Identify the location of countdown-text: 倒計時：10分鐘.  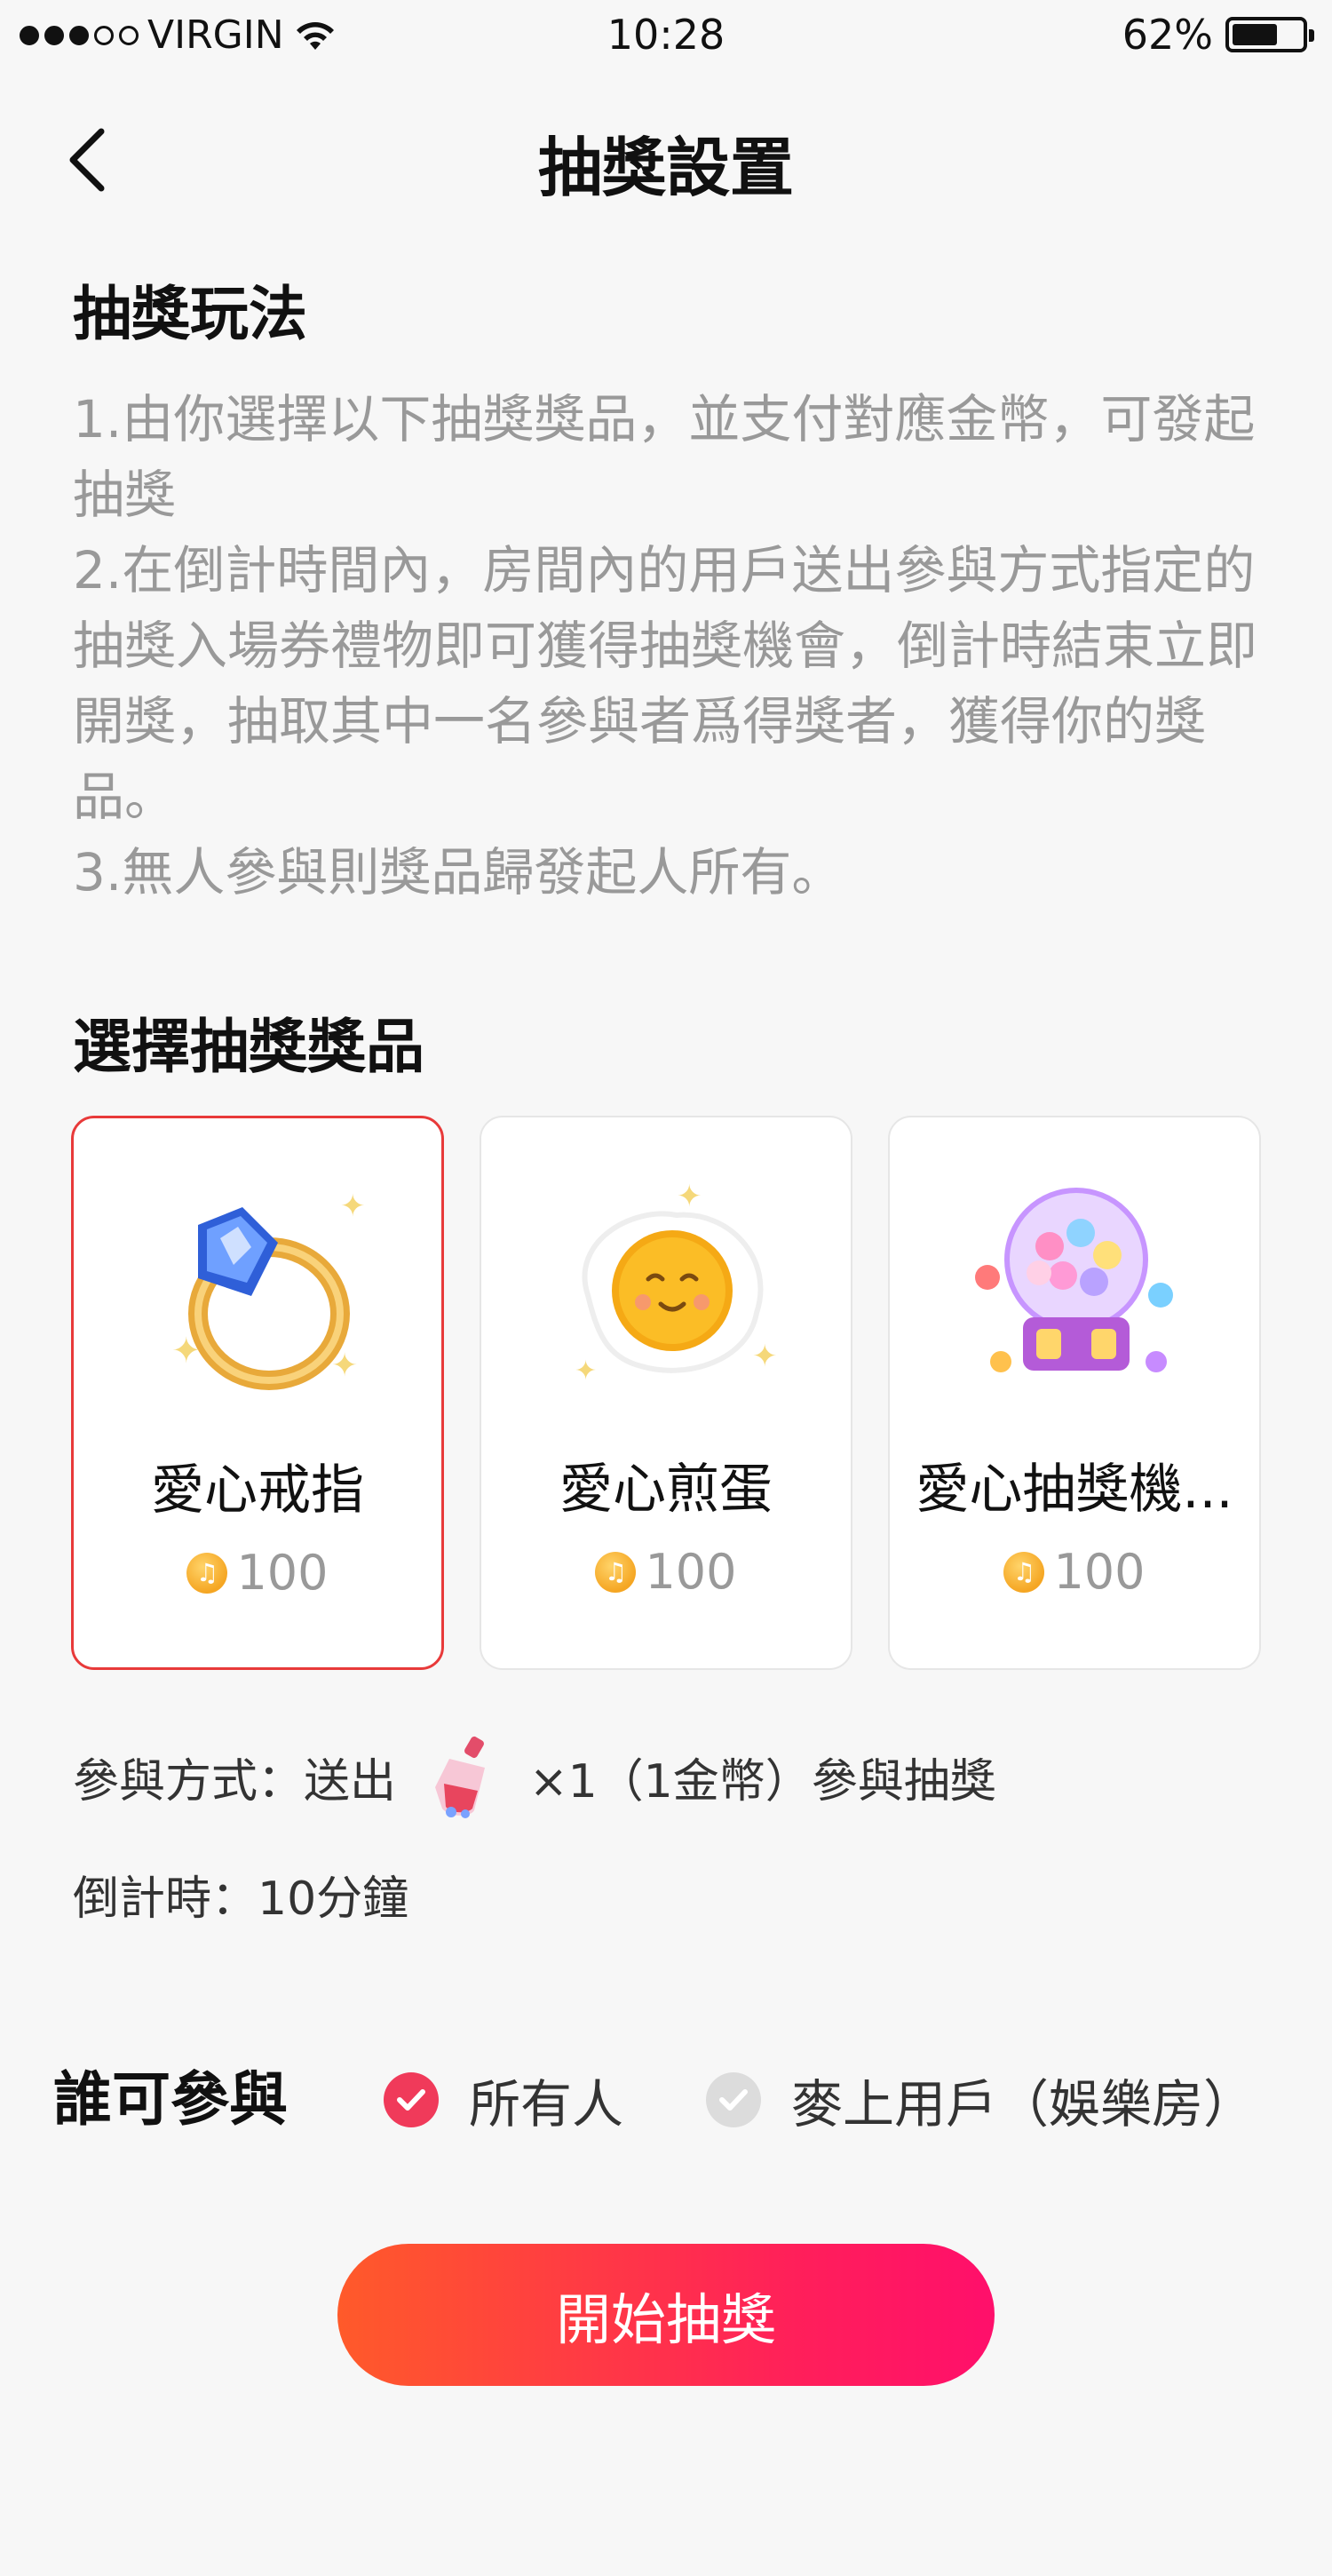
(241, 1899).